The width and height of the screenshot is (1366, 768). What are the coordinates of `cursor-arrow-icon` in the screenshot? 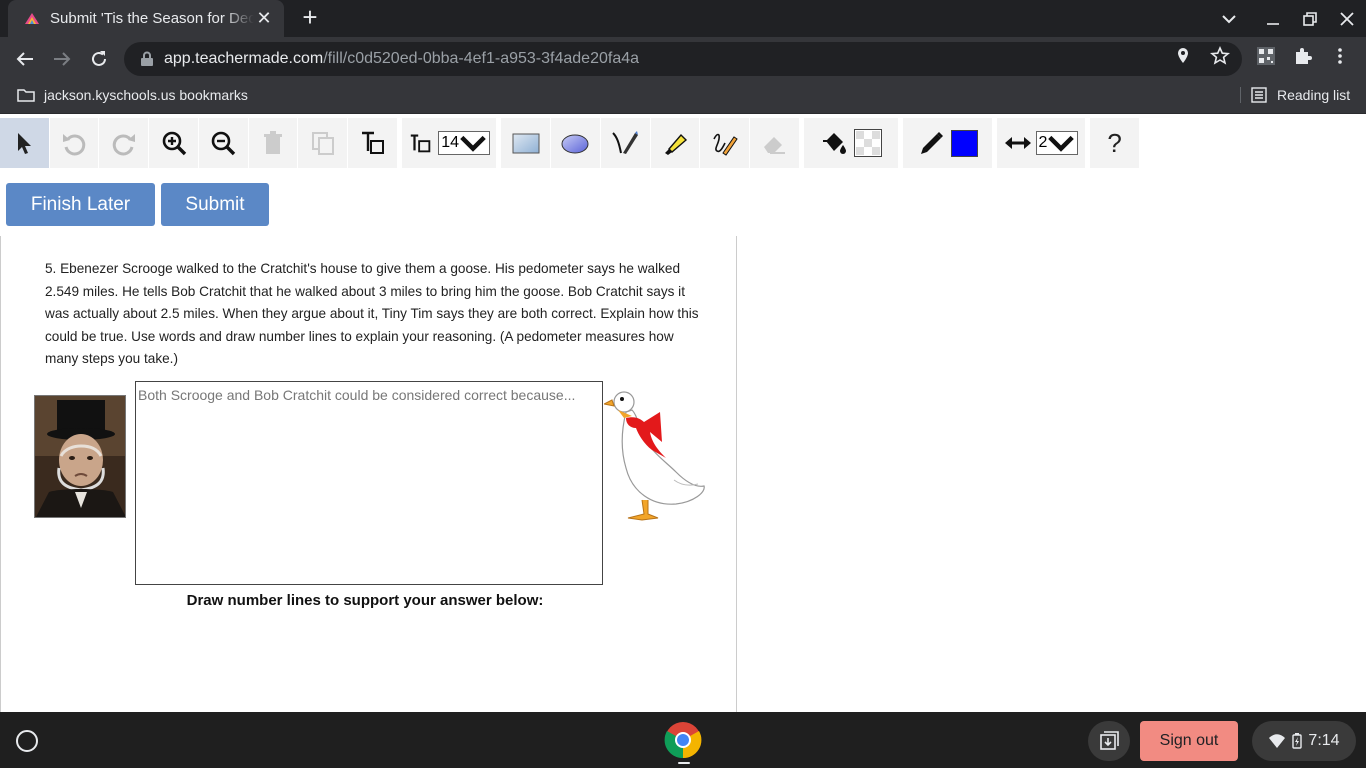 It's located at (25, 143).